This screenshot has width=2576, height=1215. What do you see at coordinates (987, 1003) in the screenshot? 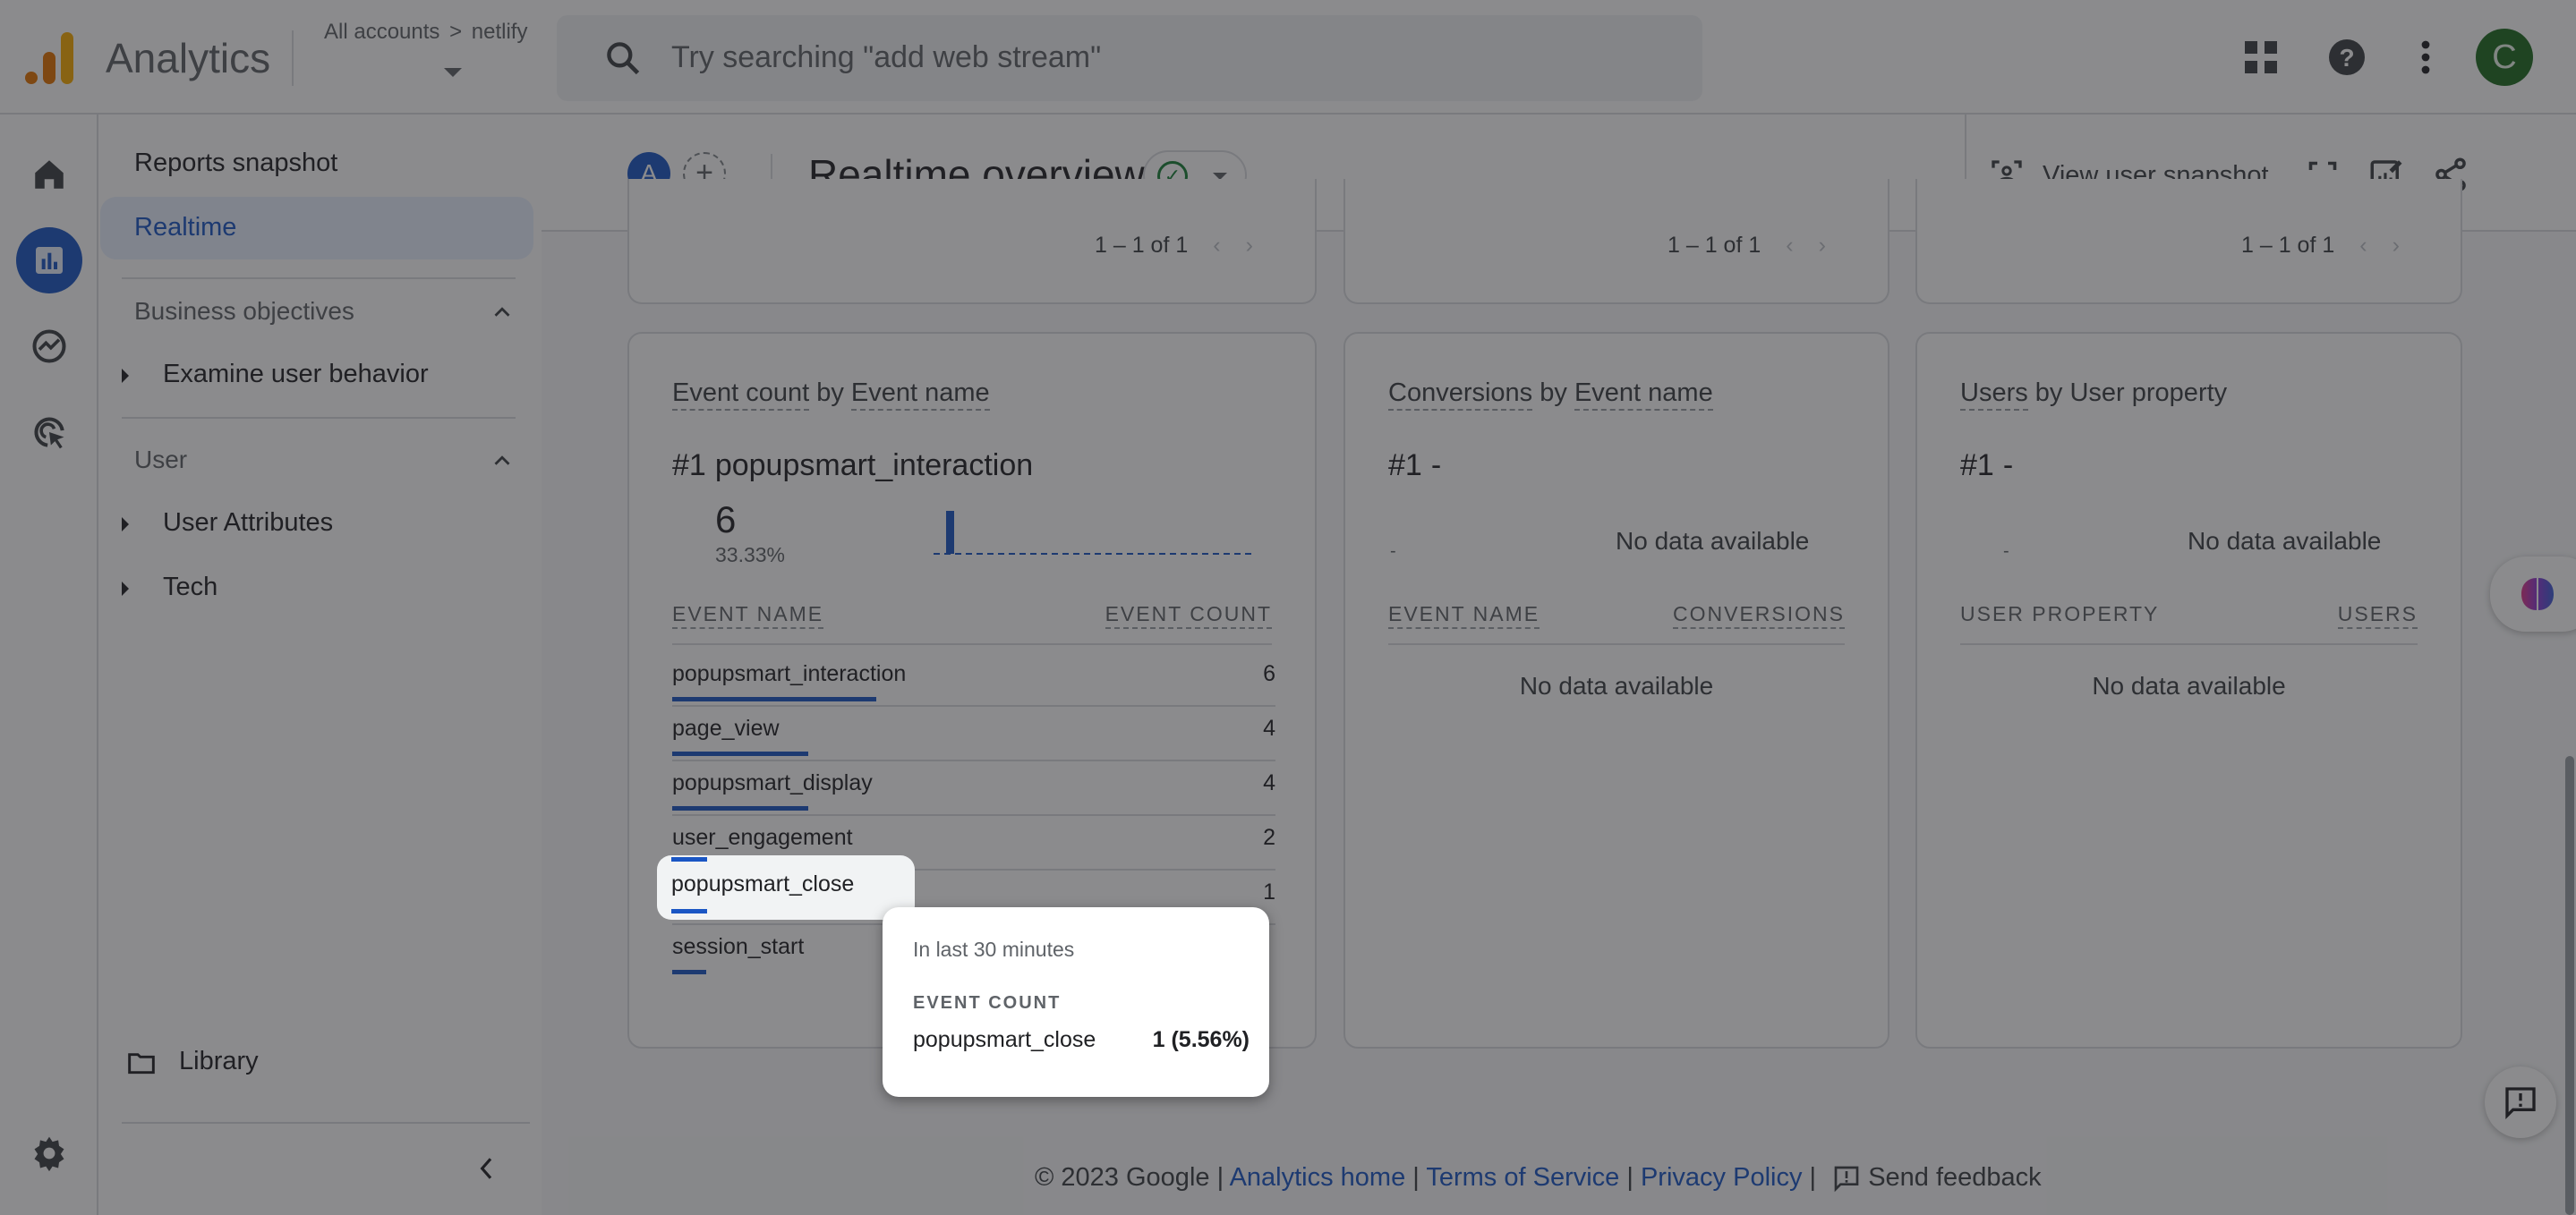
I see `tooltip-metric: EVENT COUNT` at bounding box center [987, 1003].